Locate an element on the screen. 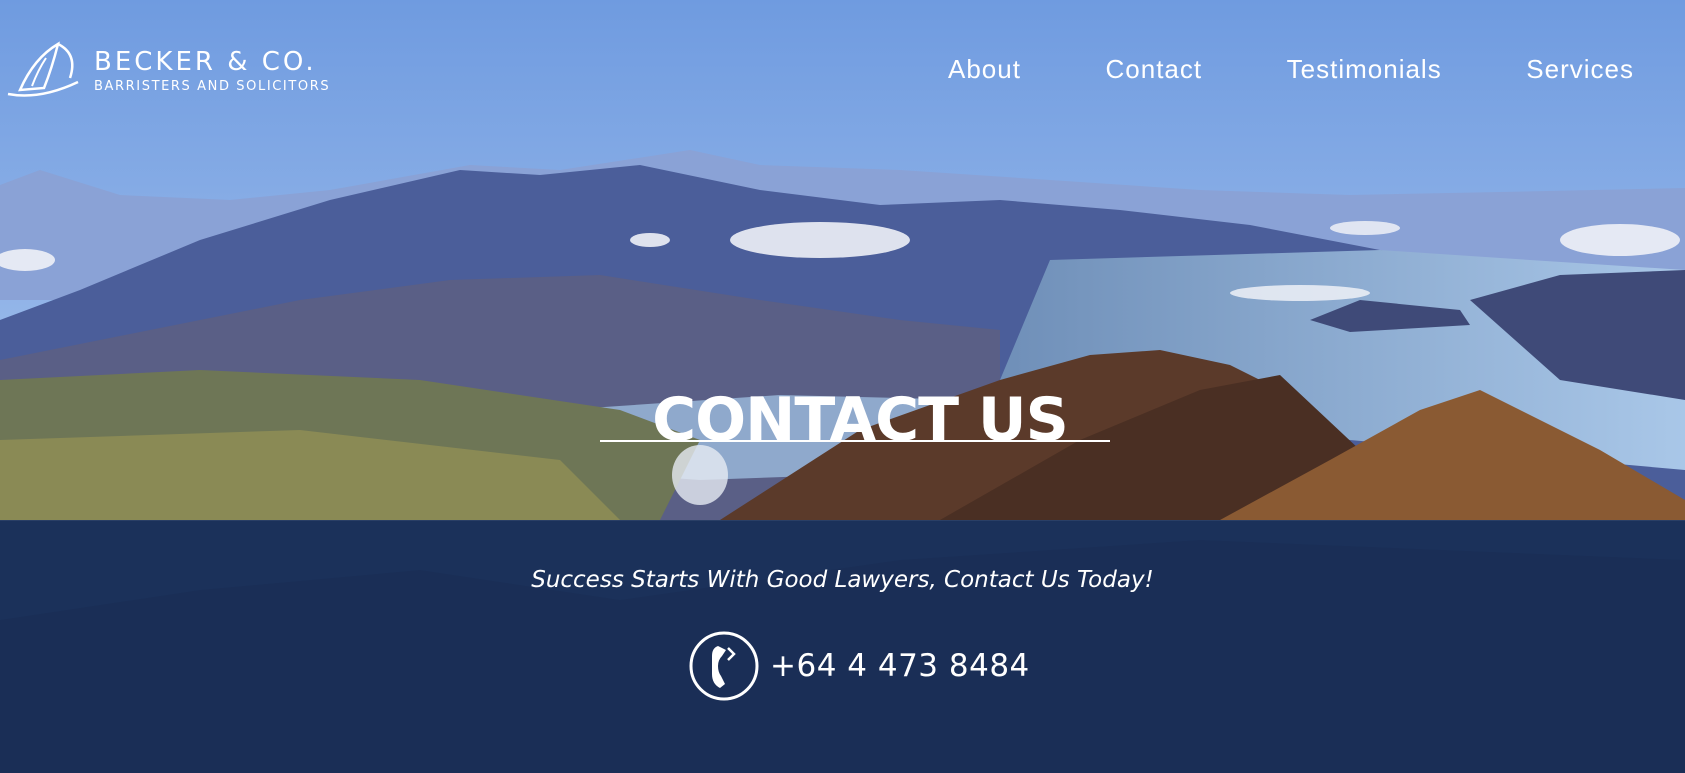  phone-number: +64 4 473 8484 is located at coordinates (900, 666).